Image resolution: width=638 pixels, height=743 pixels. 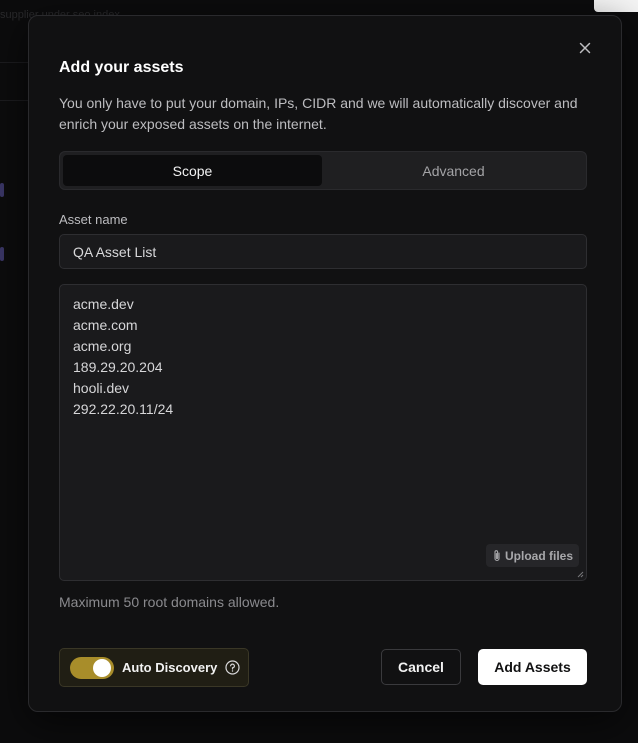 I want to click on auto-discovery-toggle, so click(x=92, y=667).